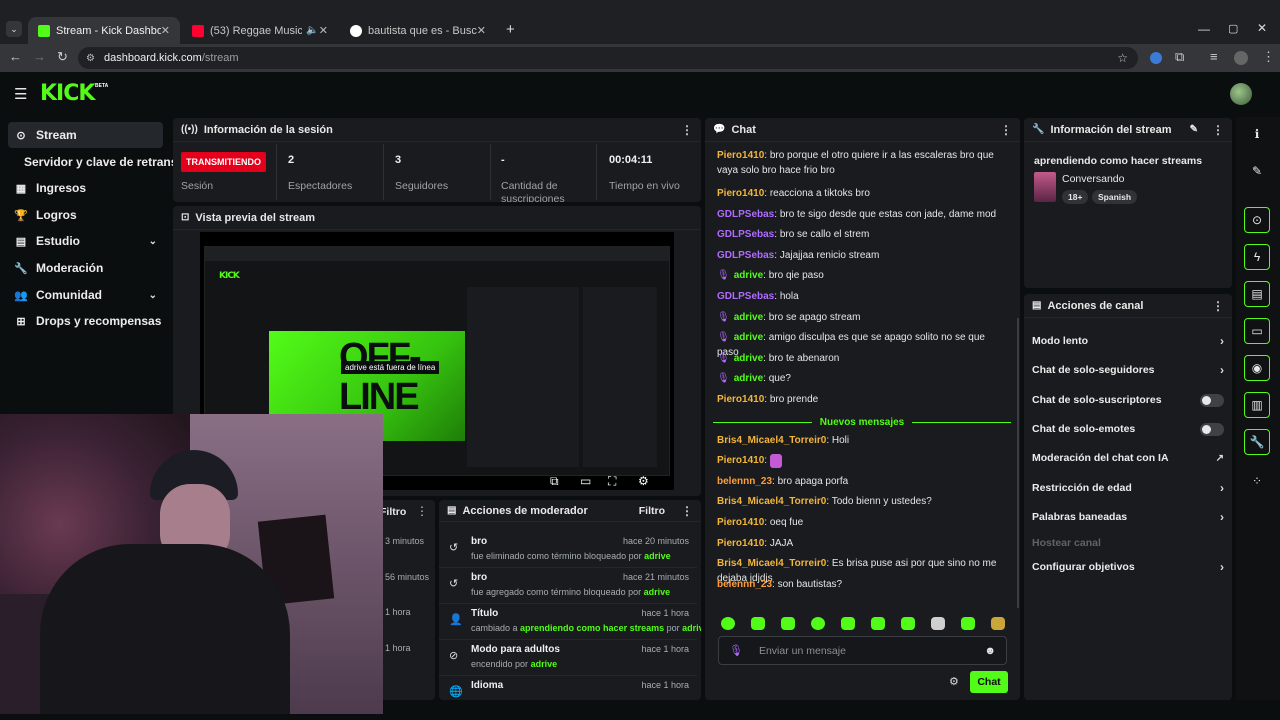  I want to click on tab-google-search: bautista que es - Buscar con Go ✕, so click(418, 30).